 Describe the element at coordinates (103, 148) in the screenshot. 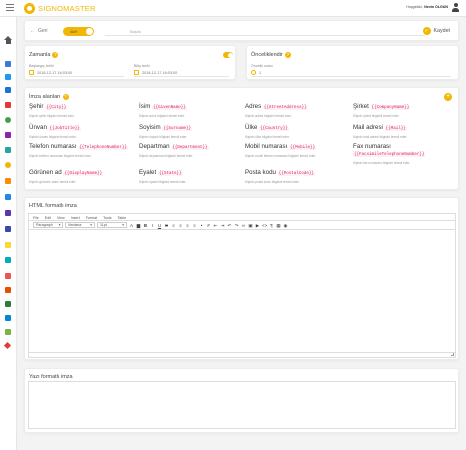

I see `field-code: {{TelephoneNumber}}` at that location.